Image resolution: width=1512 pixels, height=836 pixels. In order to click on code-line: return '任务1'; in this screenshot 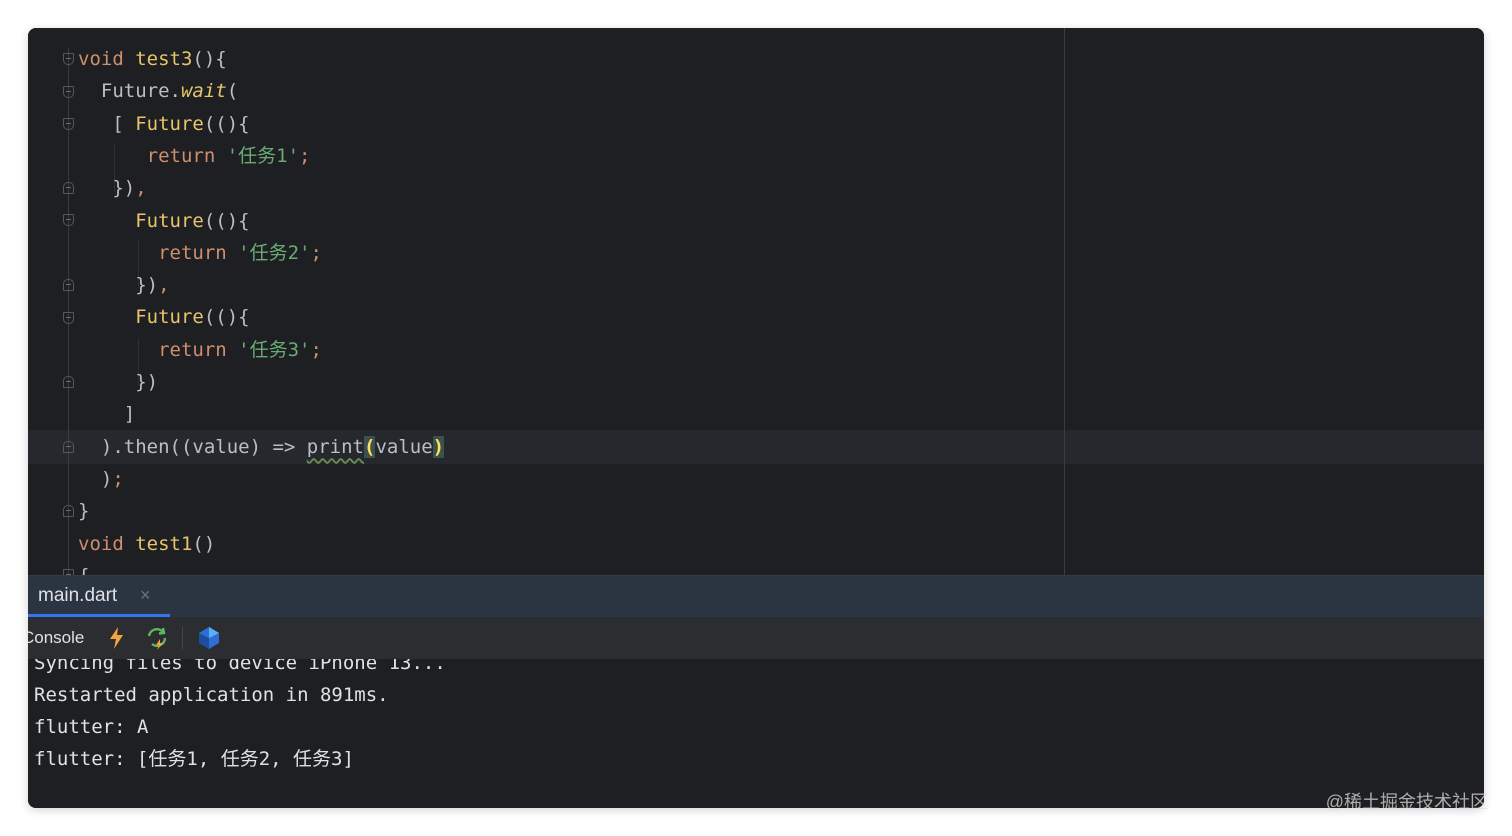, I will do `click(194, 156)`.